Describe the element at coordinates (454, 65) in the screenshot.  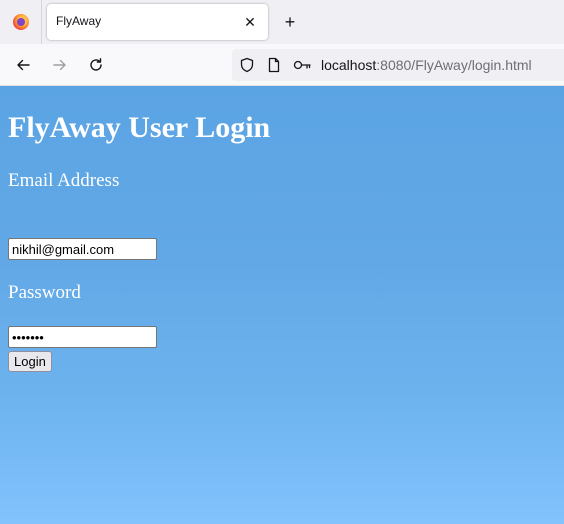
I see `url-path: :8080/FlyAway/login.html` at that location.